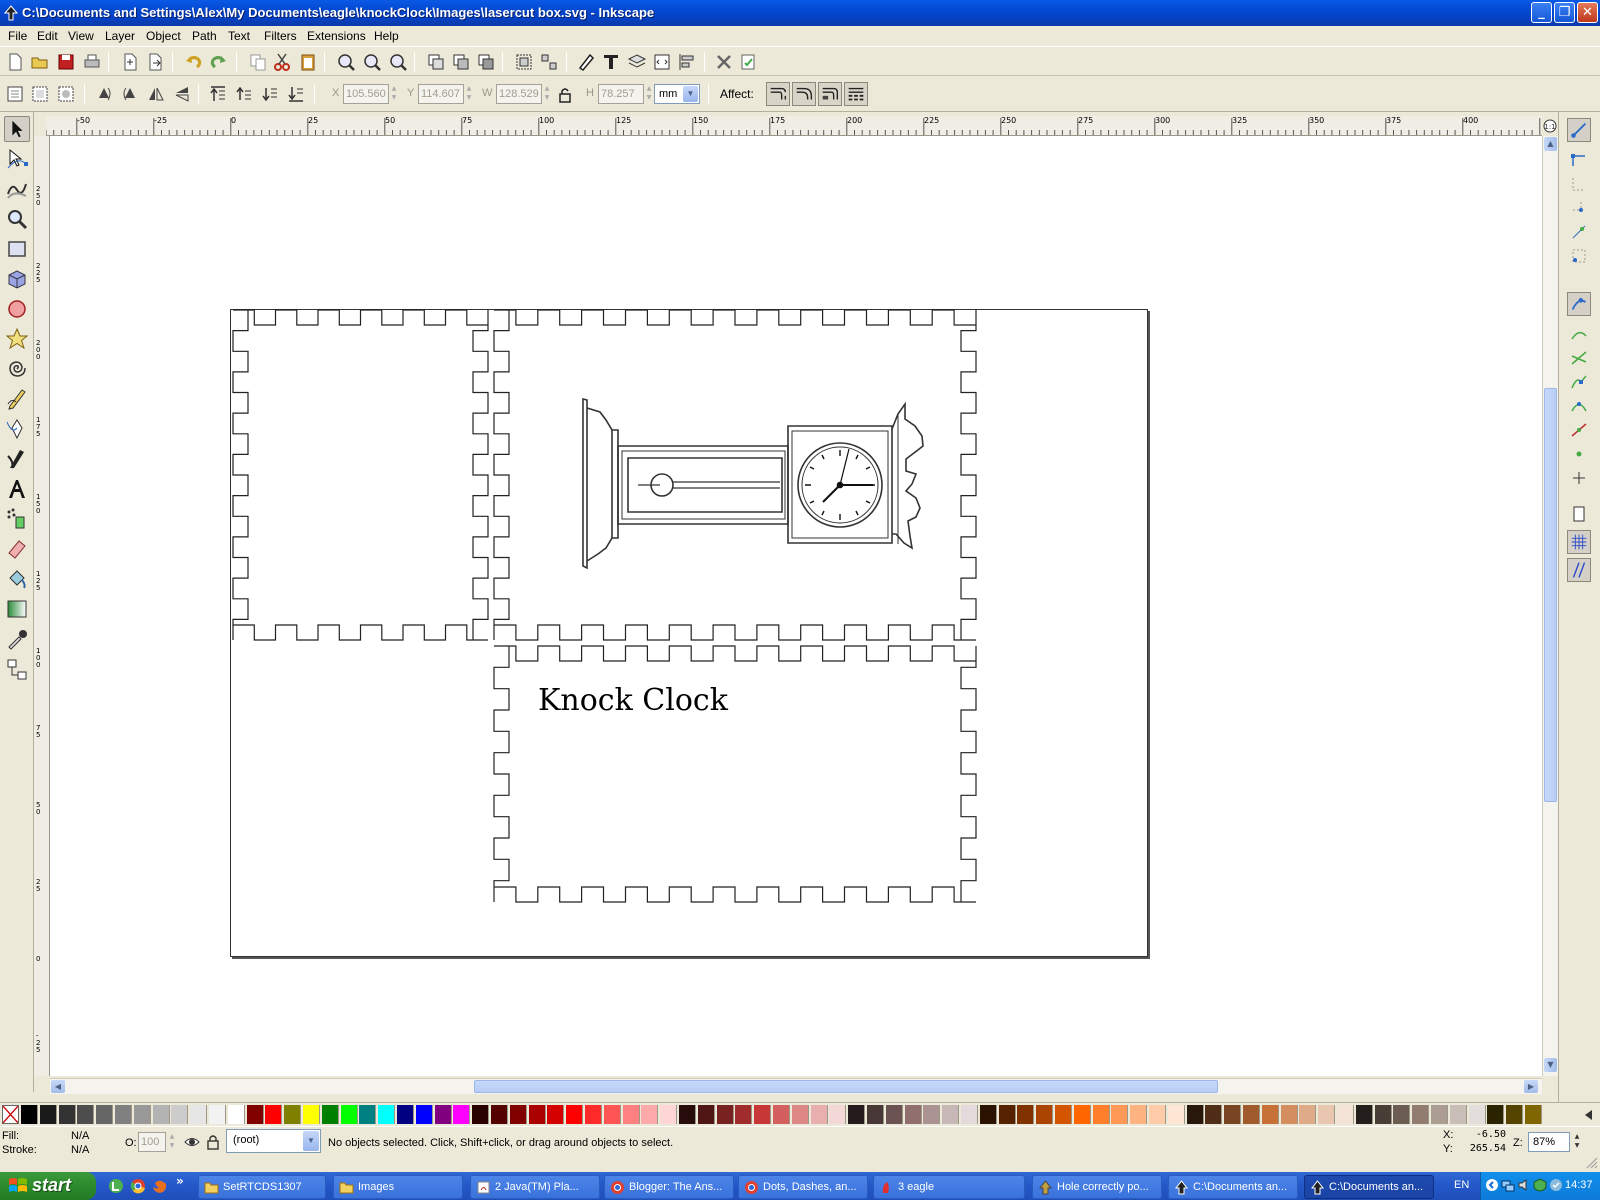  What do you see at coordinates (15, 94) in the screenshot?
I see `select-all-icon` at bounding box center [15, 94].